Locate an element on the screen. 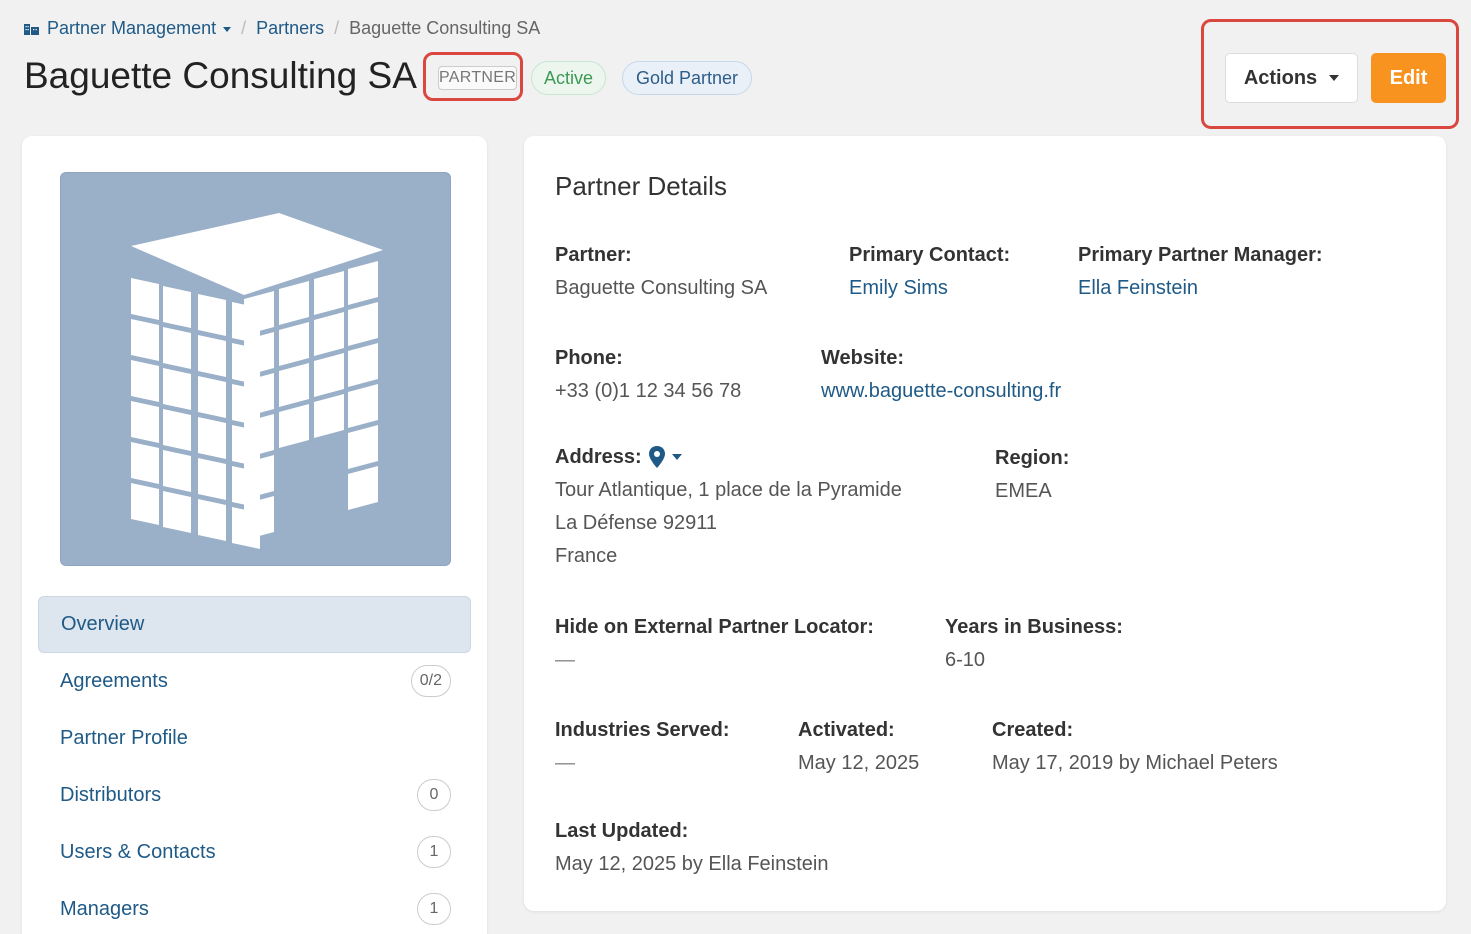 The image size is (1471, 934). tier-badge: Gold Partner is located at coordinates (687, 78).